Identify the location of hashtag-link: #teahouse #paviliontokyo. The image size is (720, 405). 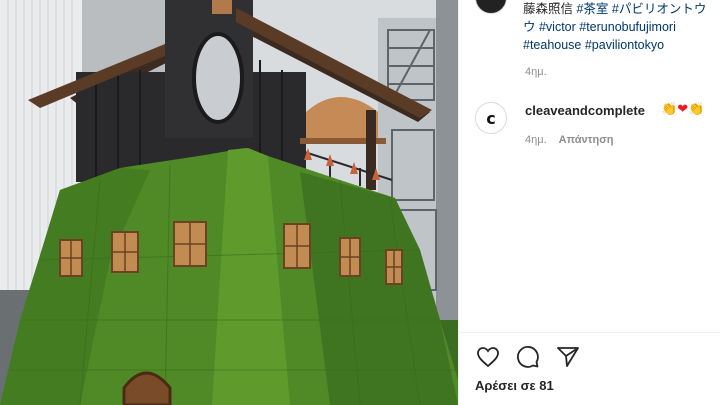
(621, 45).